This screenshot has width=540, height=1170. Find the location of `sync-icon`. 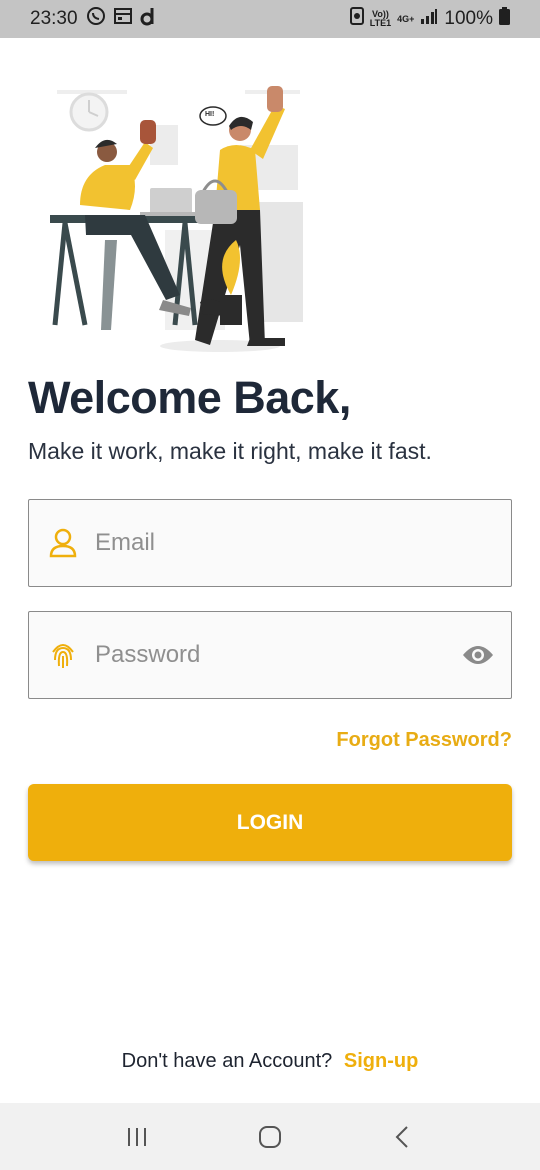

sync-icon is located at coordinates (356, 19).